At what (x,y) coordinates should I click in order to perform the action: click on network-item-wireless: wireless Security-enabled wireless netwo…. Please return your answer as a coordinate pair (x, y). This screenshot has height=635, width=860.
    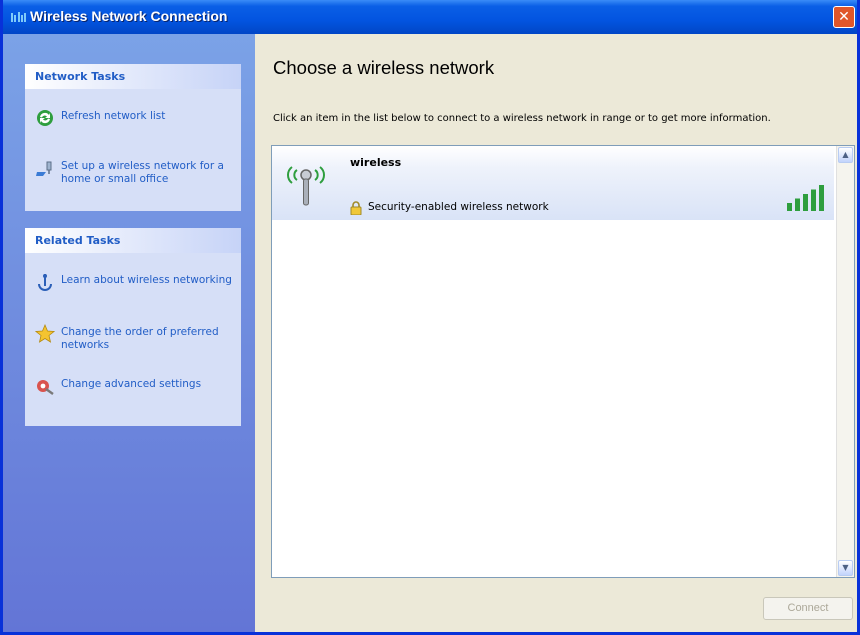
    Looking at the image, I should click on (553, 183).